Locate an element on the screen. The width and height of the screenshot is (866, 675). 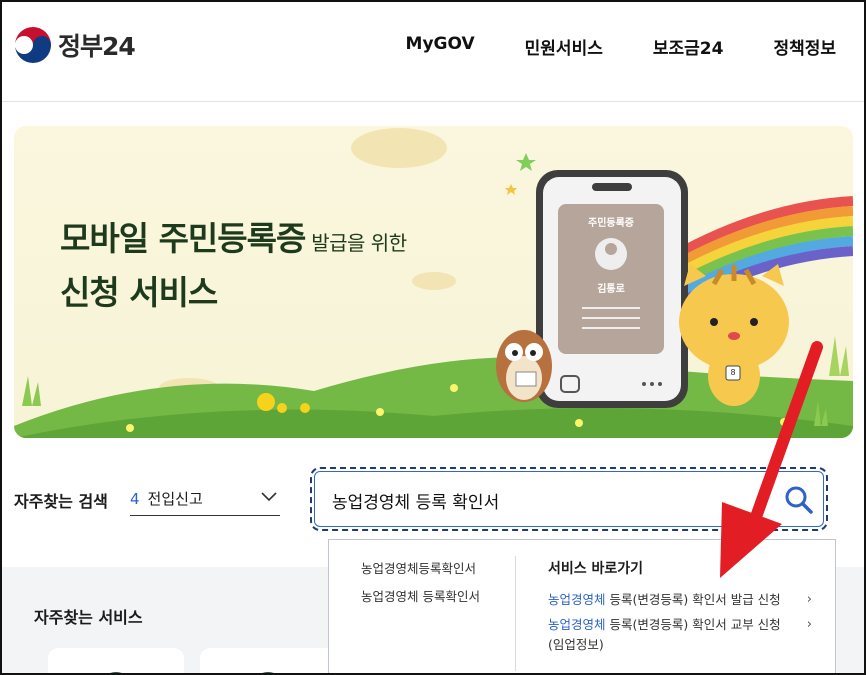
banner-title-small: 발급을 위한 is located at coordinates (356, 243).